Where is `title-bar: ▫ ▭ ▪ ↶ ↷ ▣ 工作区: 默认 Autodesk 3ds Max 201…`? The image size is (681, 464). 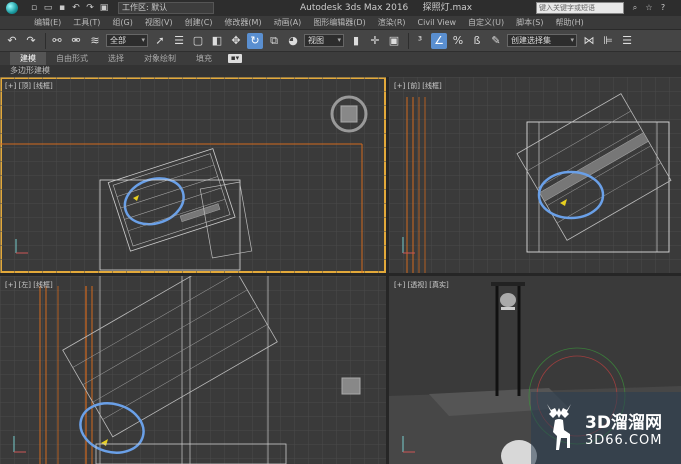 title-bar: ▫ ▭ ▪ ↶ ↷ ▣ 工作区: 默认 Autodesk 3ds Max 201… is located at coordinates (340, 8).